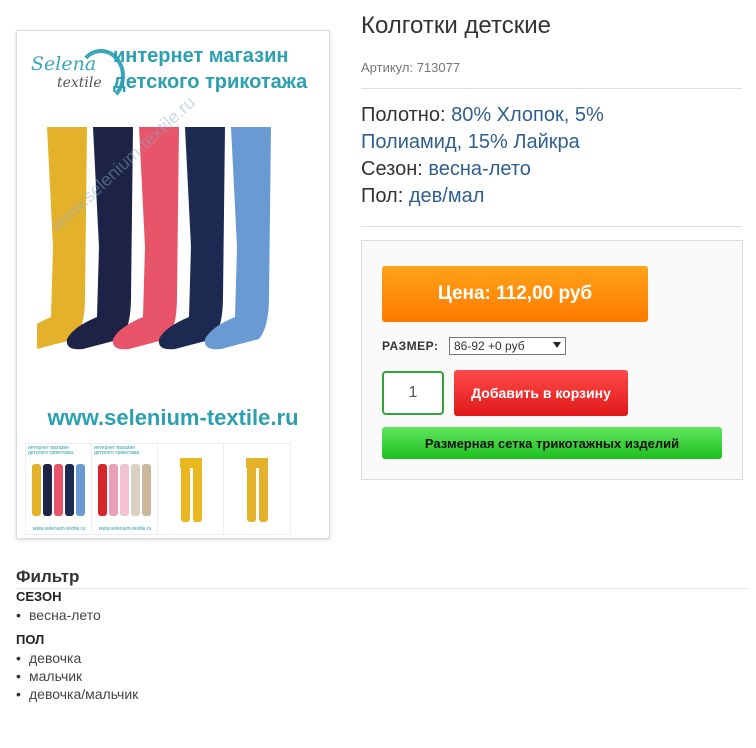 The height and width of the screenshot is (748, 756). I want to click on filter-link: девочка, so click(55, 658).